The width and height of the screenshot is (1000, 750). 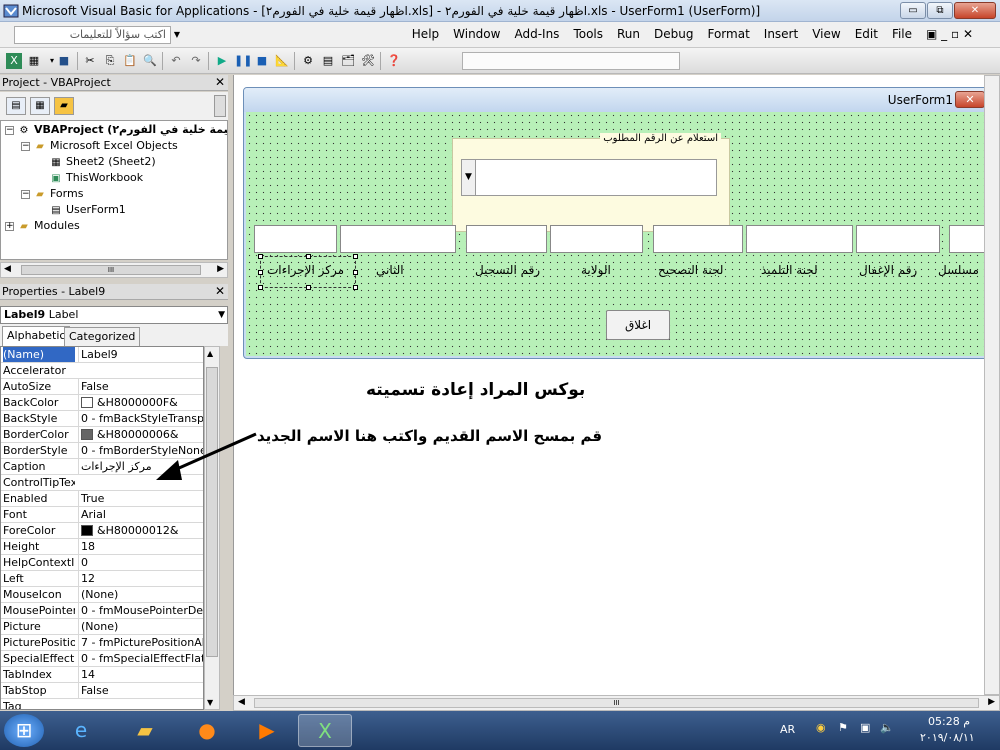 I want to click on close-button: ✕, so click(x=975, y=10).